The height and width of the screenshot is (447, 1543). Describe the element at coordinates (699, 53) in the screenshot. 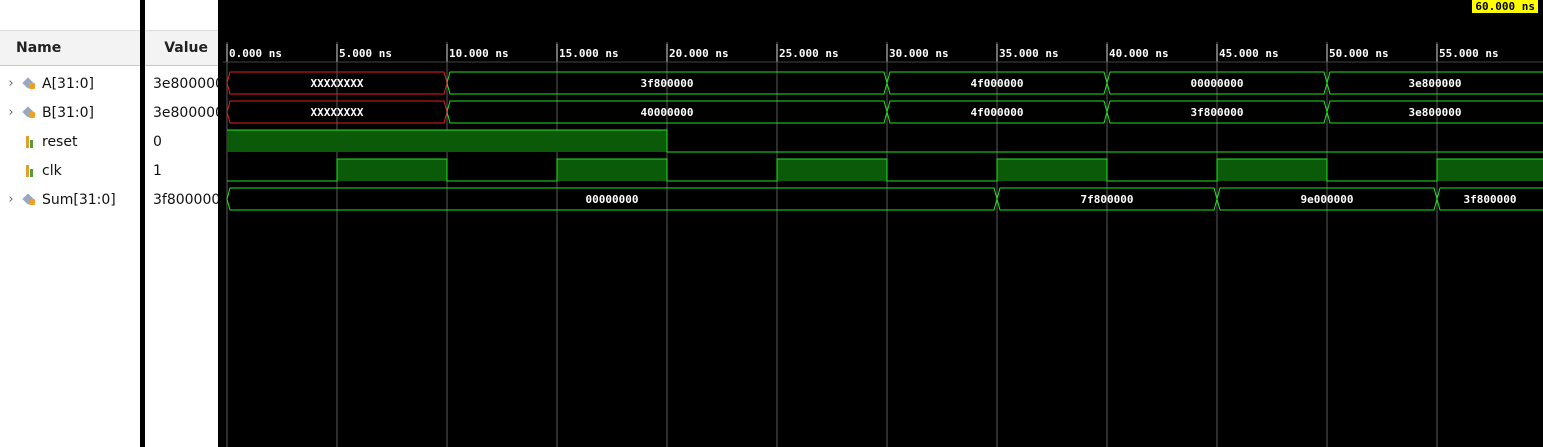

I see `tick-label: 20.000 ns` at that location.